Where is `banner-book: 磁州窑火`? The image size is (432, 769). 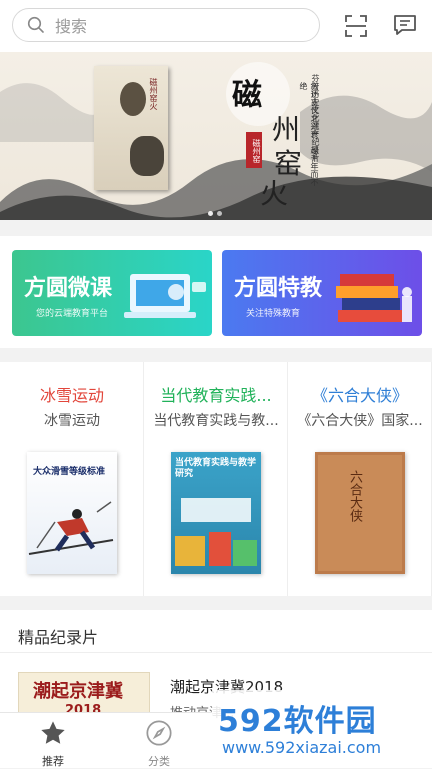
banner-book: 磁州窑火 is located at coordinates (131, 128).